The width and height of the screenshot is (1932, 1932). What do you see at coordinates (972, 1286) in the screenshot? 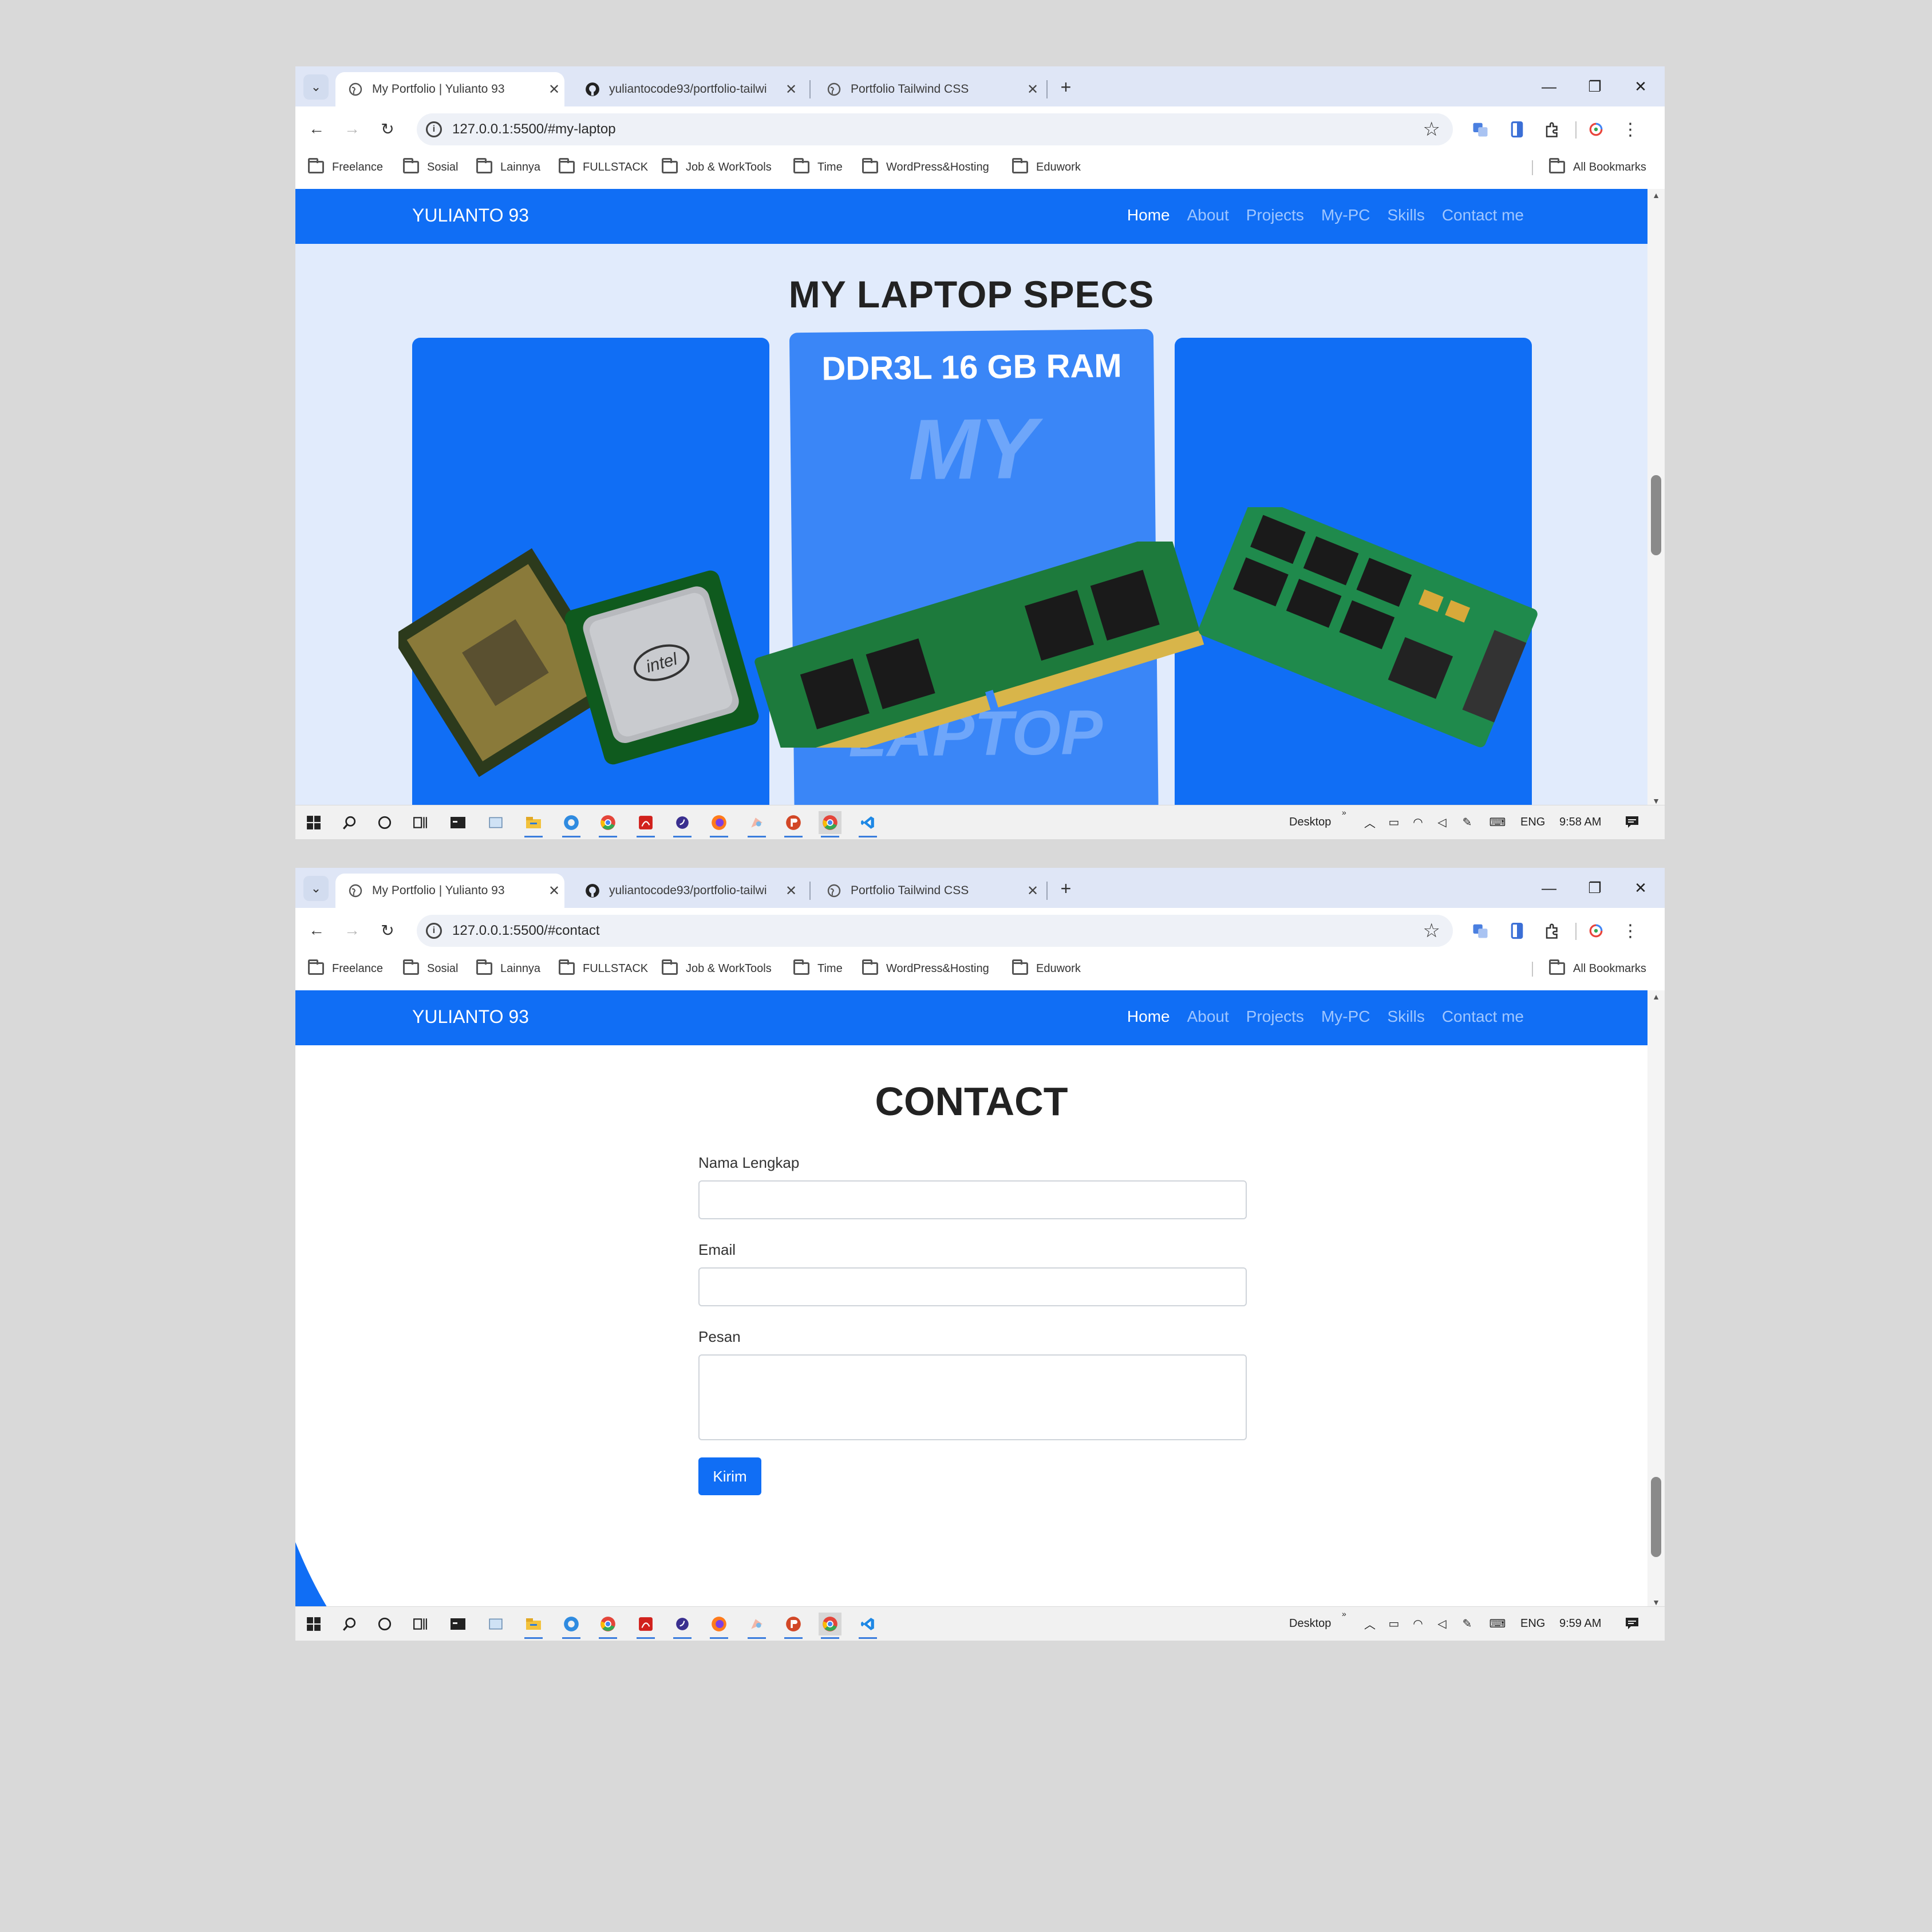
I see `email-field` at bounding box center [972, 1286].